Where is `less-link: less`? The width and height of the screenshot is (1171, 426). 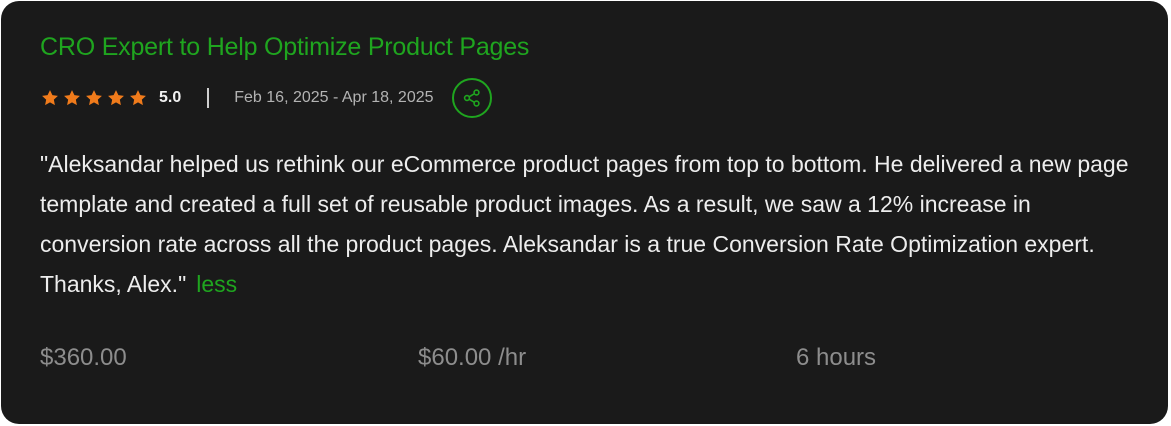 less-link: less is located at coordinates (216, 284).